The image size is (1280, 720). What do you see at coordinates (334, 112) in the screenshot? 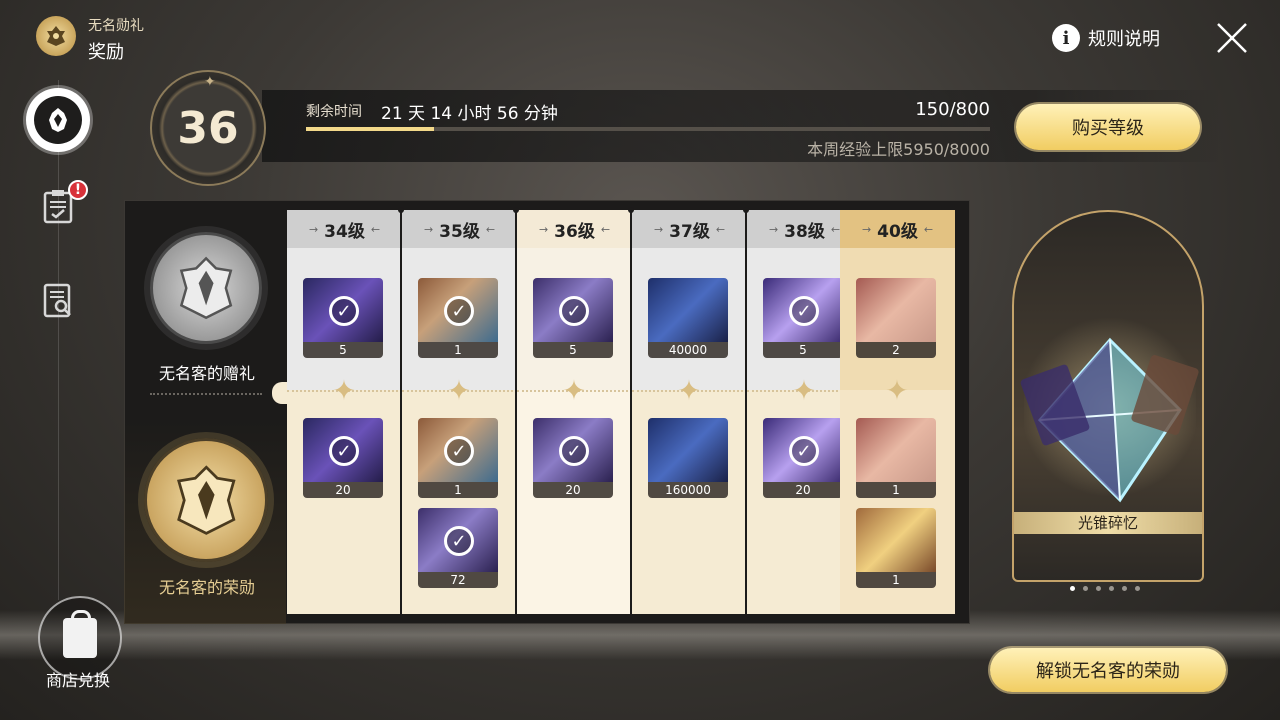
I see `time-remaining-label: 剩余时间` at bounding box center [334, 112].